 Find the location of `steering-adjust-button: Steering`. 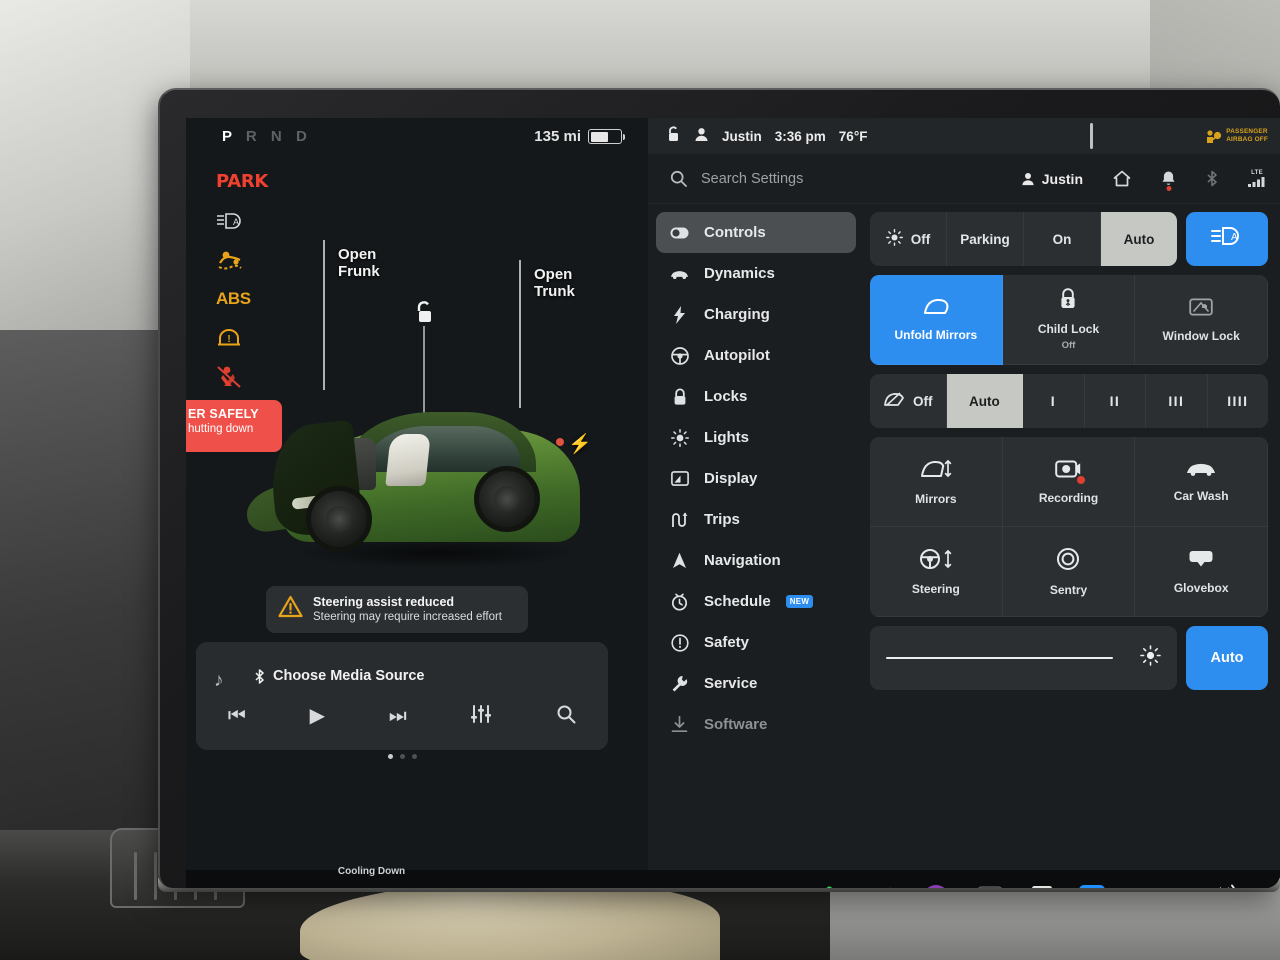

steering-adjust-button: Steering is located at coordinates (936, 572).